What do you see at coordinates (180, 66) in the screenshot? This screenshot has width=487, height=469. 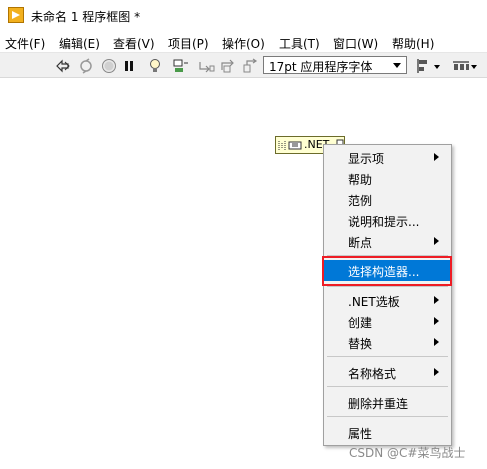 I see `probe-icon` at bounding box center [180, 66].